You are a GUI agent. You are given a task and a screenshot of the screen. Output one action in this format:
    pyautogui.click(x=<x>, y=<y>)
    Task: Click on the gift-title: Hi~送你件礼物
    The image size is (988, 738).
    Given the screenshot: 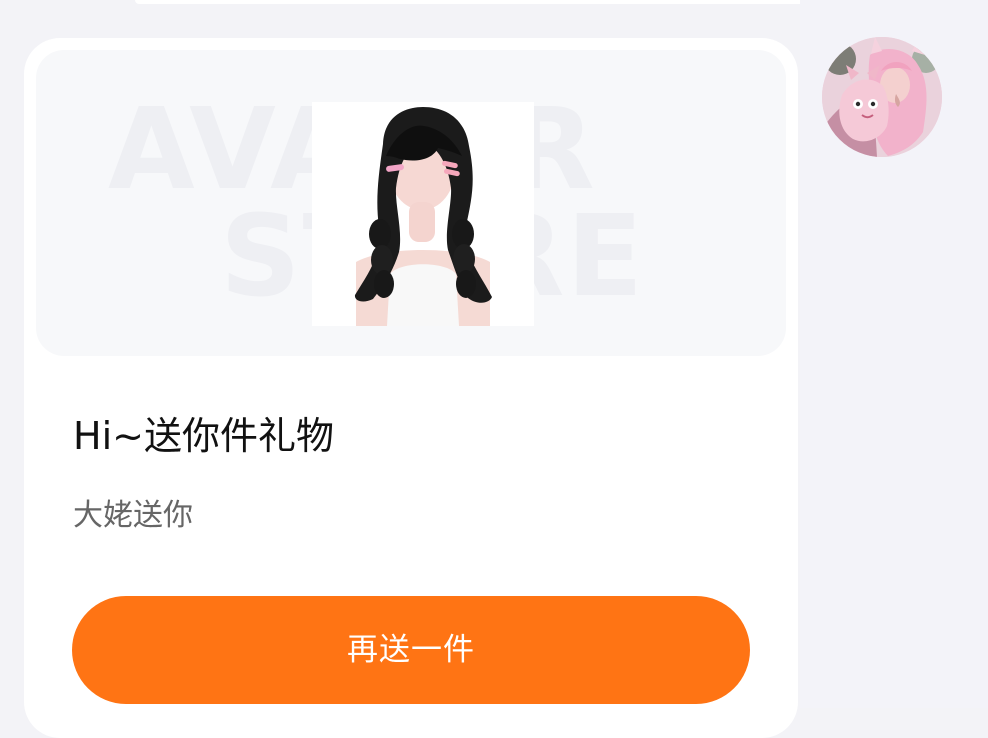 What is the action you would take?
    pyautogui.click(x=203, y=436)
    